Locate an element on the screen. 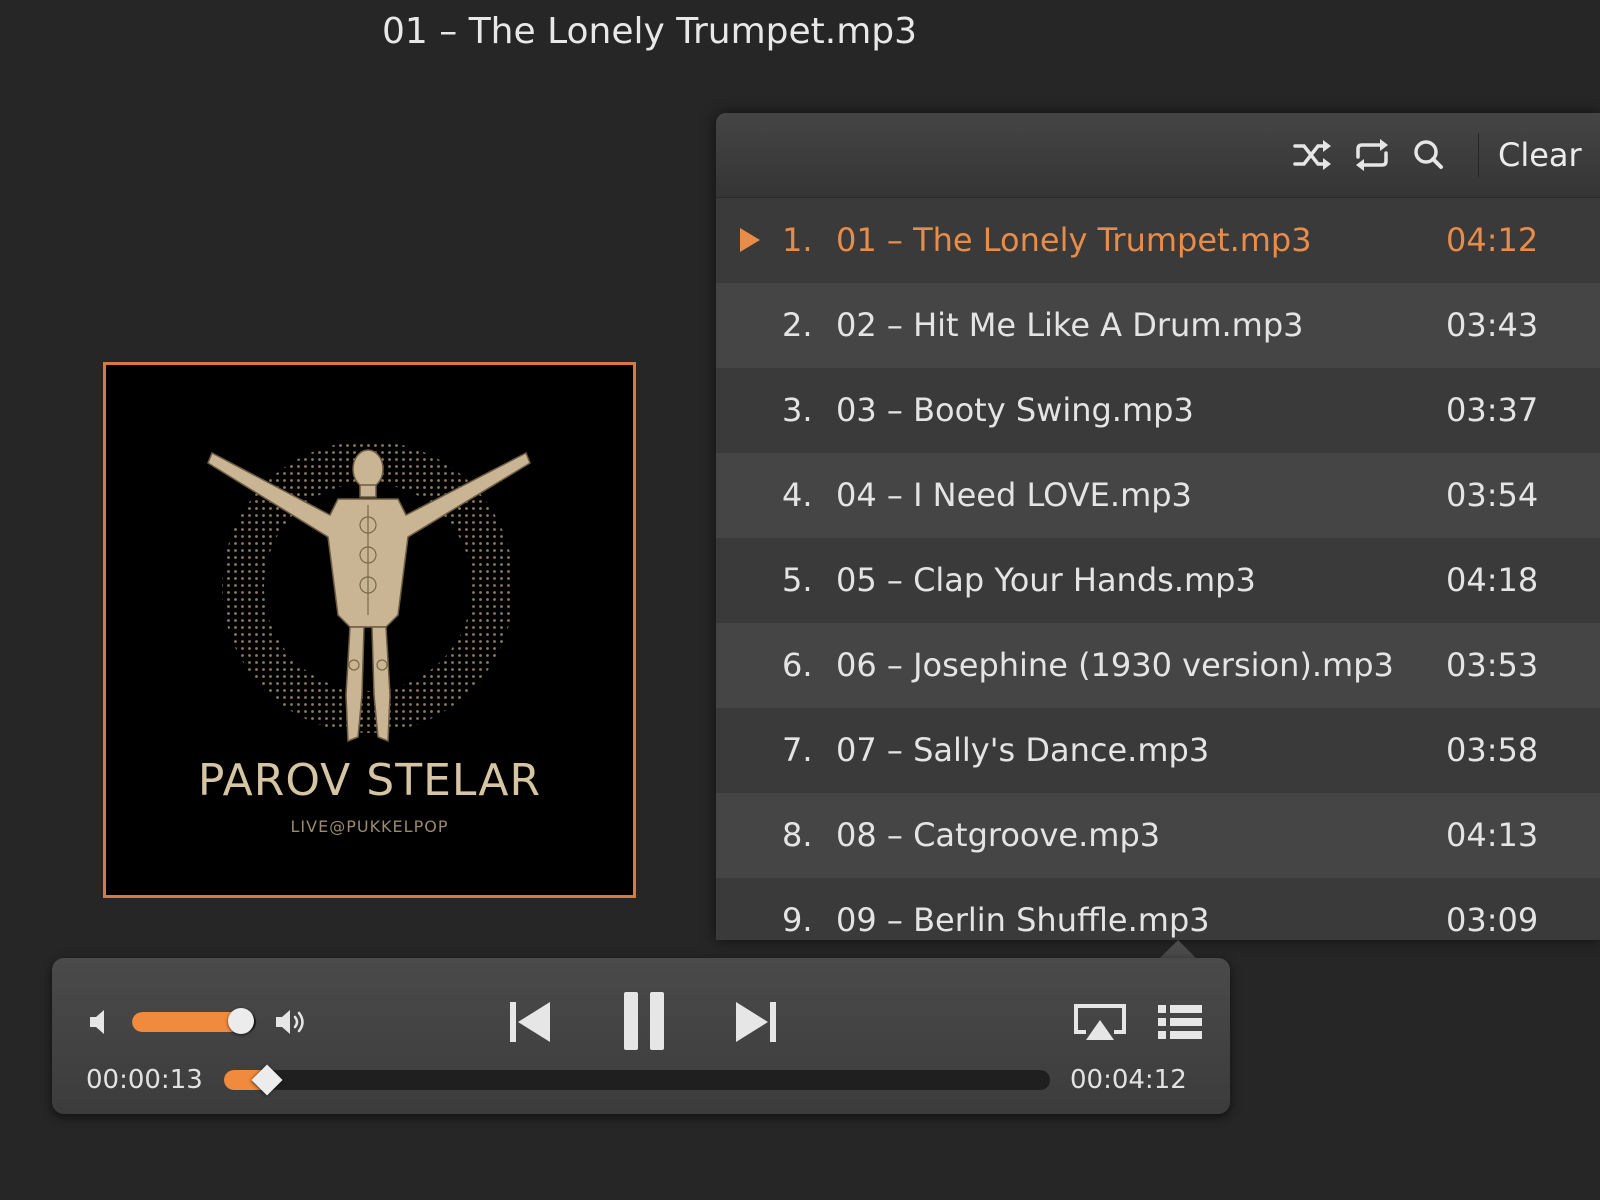  track-row: 9. 09 – Berlin Shuffle.mp3 03:09 is located at coordinates (1158, 909).